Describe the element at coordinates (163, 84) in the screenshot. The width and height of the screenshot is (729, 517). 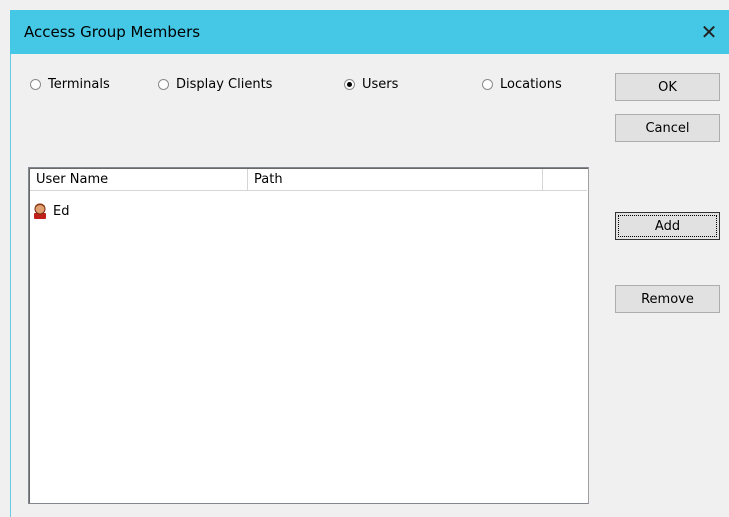
I see `radio-display-clients-button` at that location.